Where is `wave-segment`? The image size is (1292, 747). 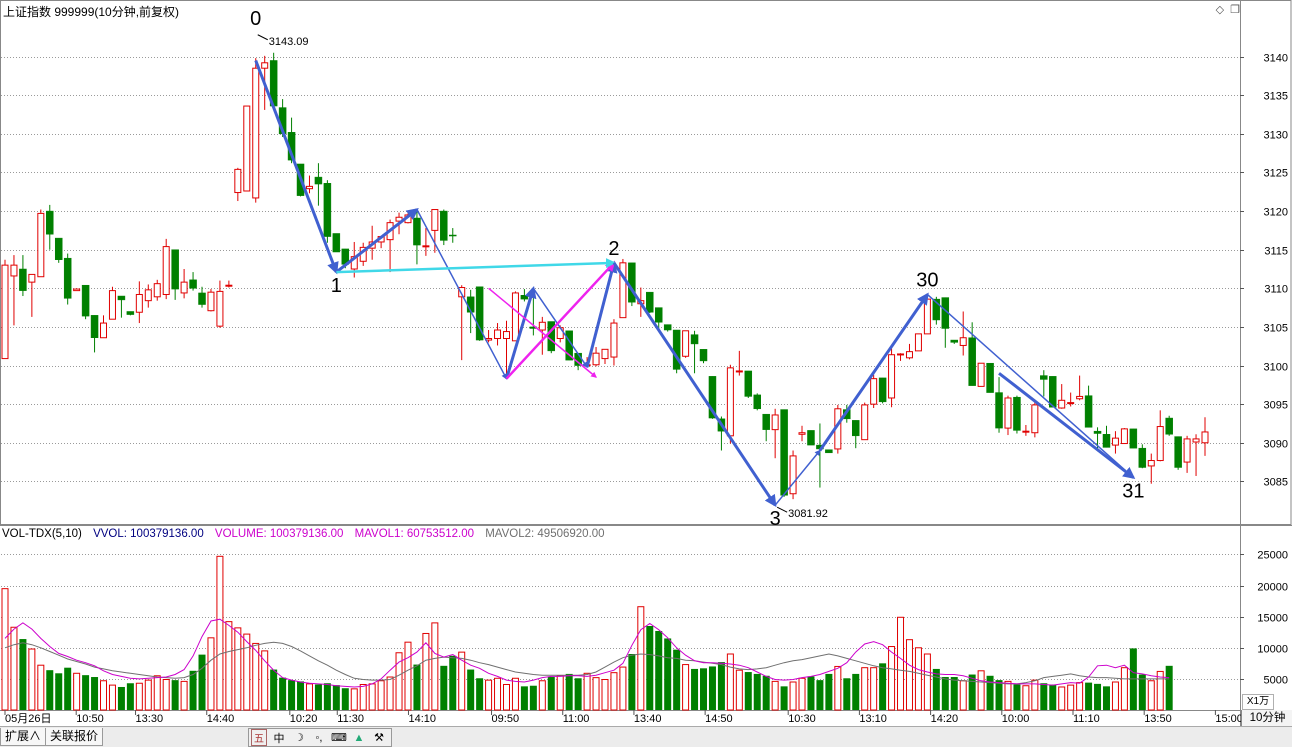 wave-segment is located at coordinates (377, 241).